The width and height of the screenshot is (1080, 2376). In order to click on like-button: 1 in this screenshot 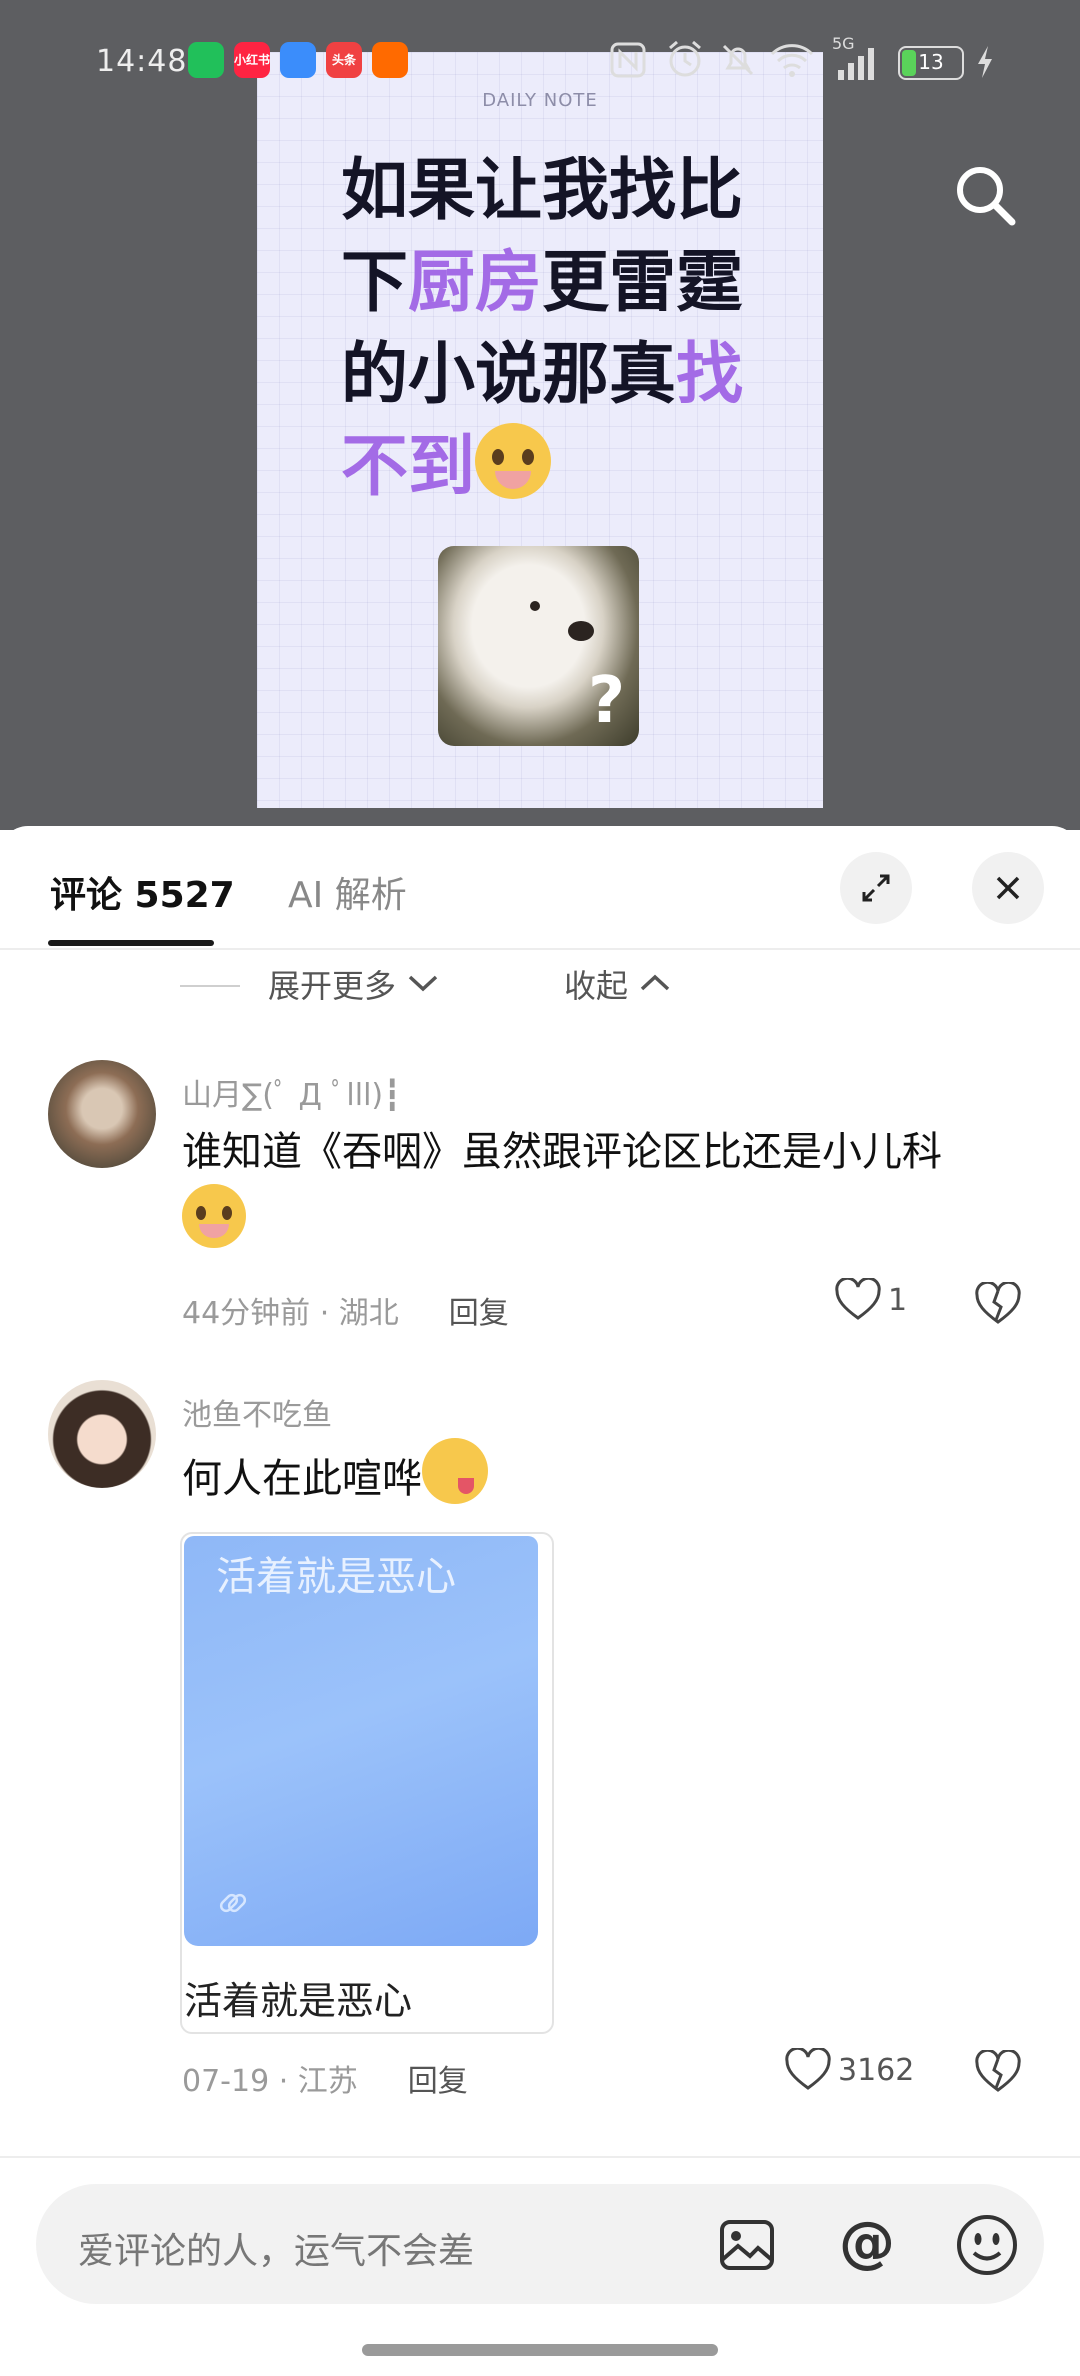, I will do `click(870, 1300)`.